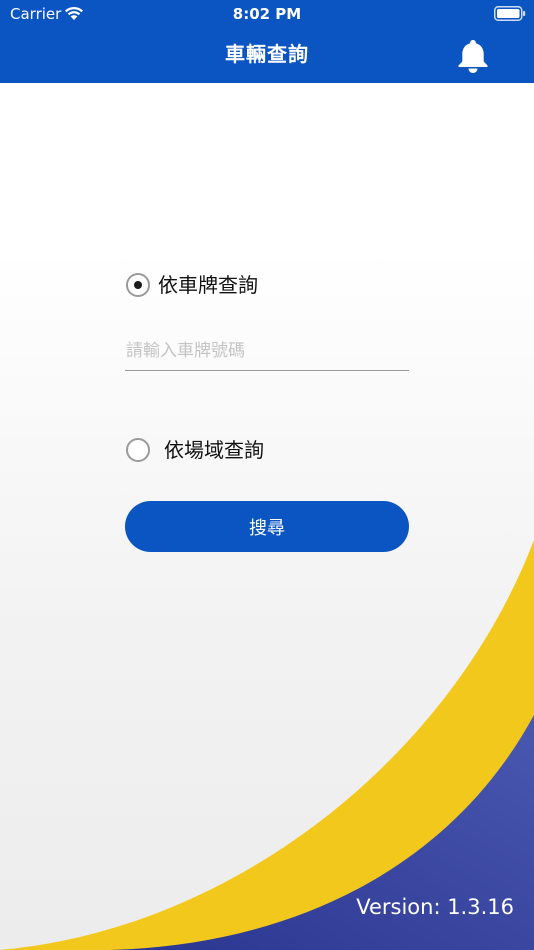 Image resolution: width=534 pixels, height=950 pixels. Describe the element at coordinates (138, 285) in the screenshot. I see `radio-button-by-plate` at that location.